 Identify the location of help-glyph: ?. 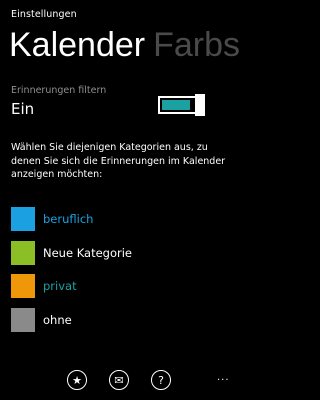
(161, 380).